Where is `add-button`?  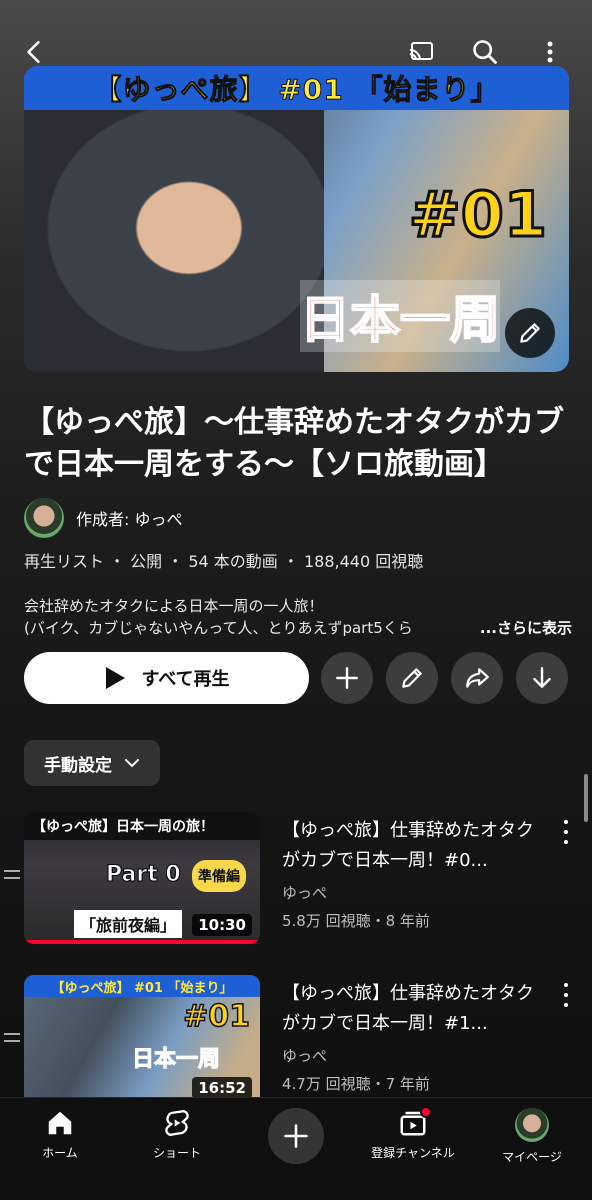
add-button is located at coordinates (347, 678).